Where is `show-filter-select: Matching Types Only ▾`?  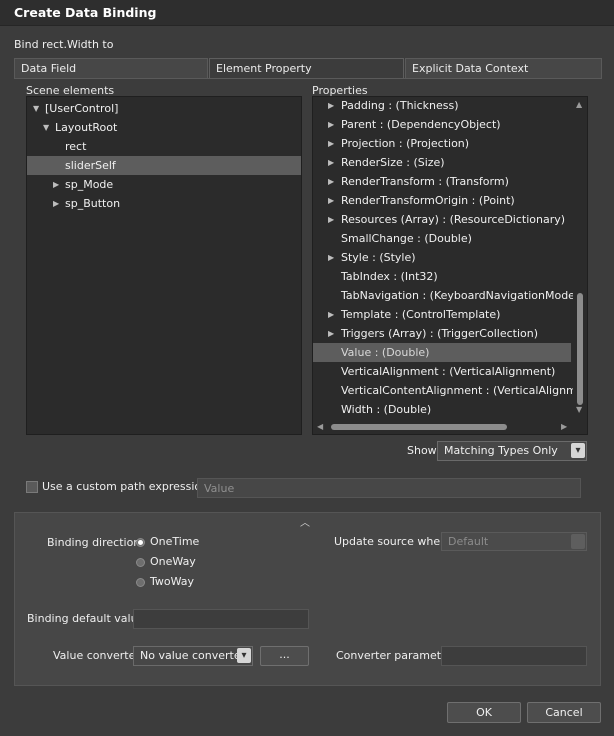 show-filter-select: Matching Types Only ▾ is located at coordinates (512, 451).